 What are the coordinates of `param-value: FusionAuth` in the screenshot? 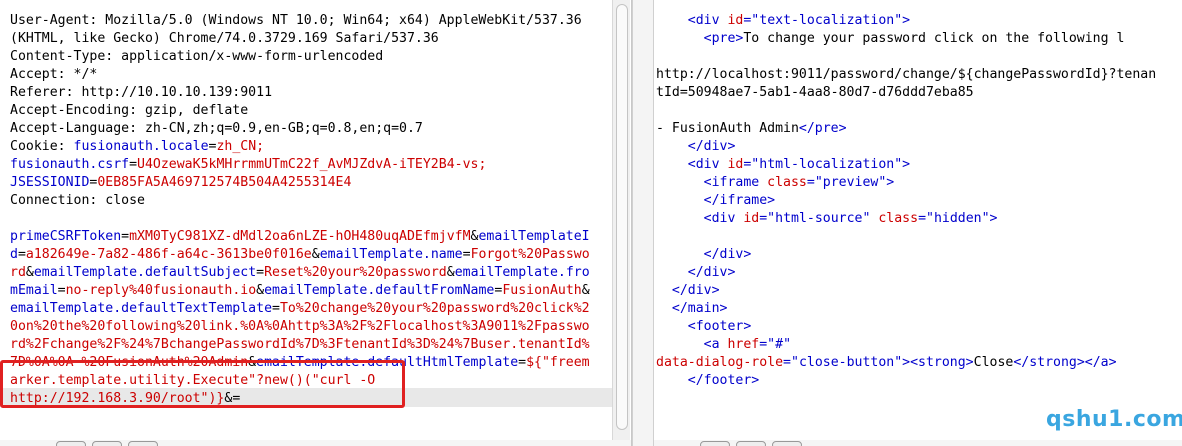 It's located at (542, 290).